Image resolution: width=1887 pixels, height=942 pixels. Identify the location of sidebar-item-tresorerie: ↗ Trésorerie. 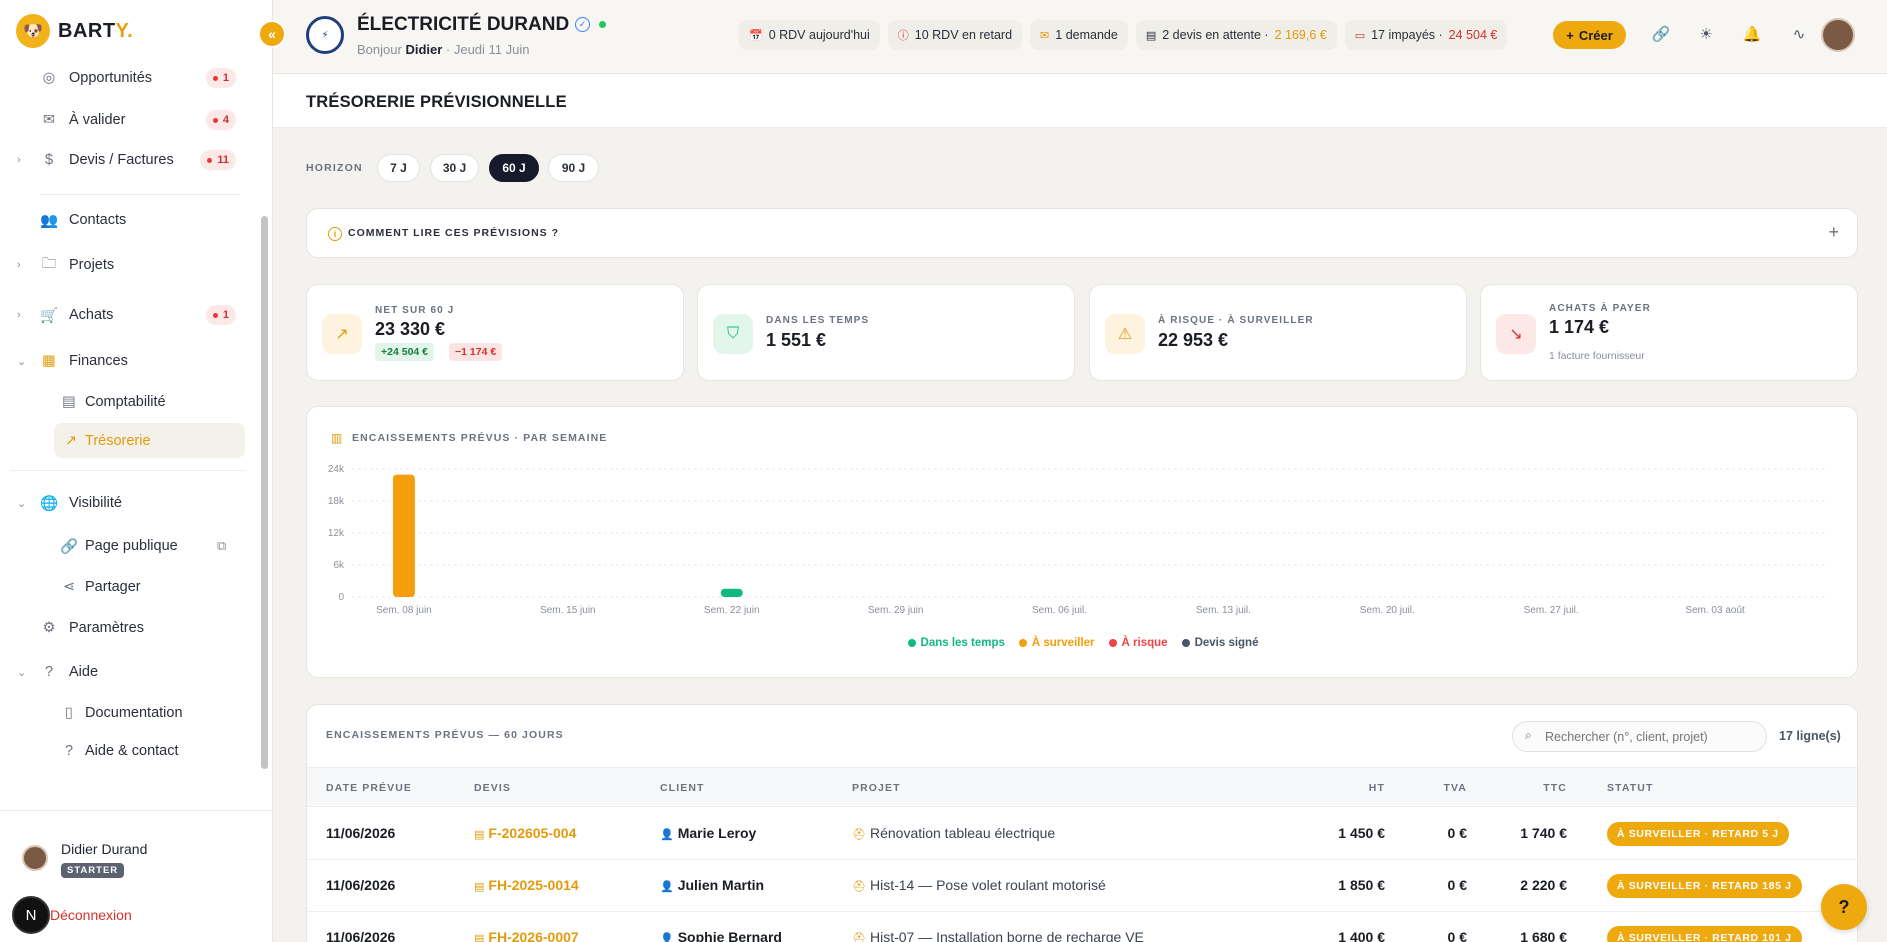
(149, 440).